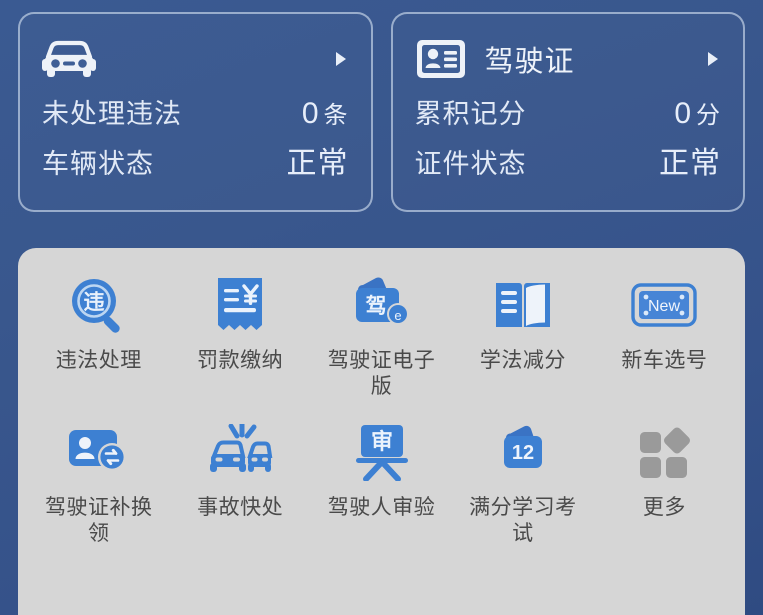 This screenshot has width=763, height=615. Describe the element at coordinates (240, 360) in the screenshot. I see `grid-item-label: 罚款缴纳` at that location.